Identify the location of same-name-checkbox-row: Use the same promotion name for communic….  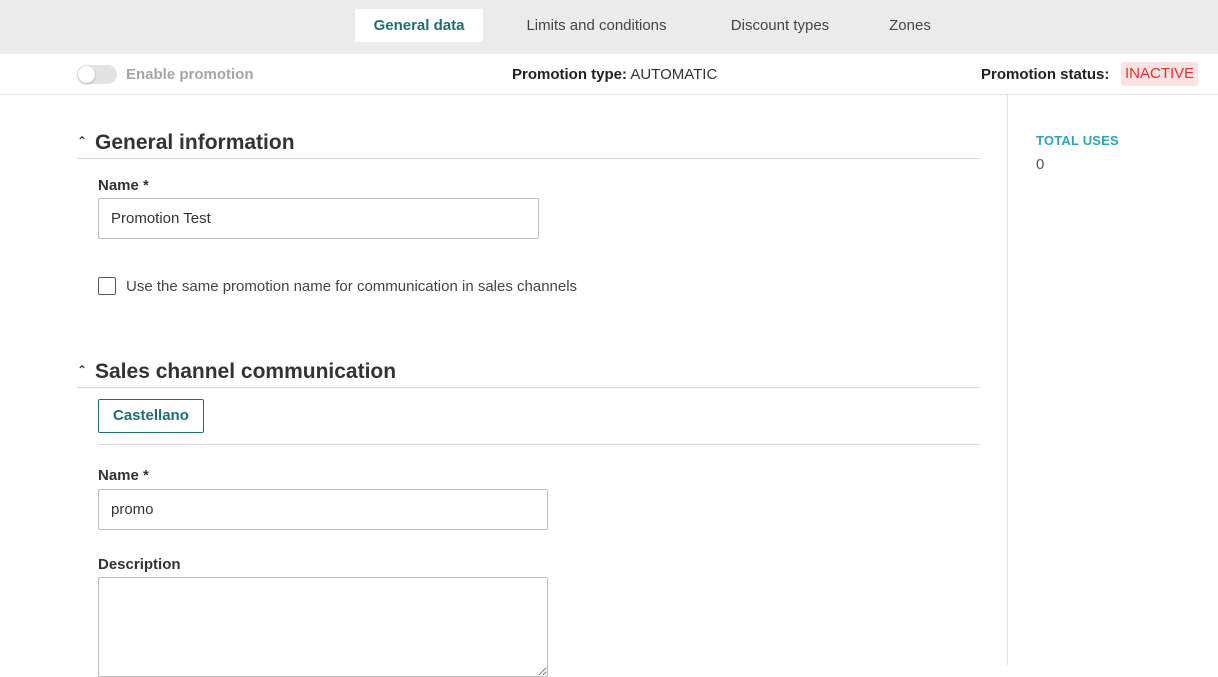
(337, 286).